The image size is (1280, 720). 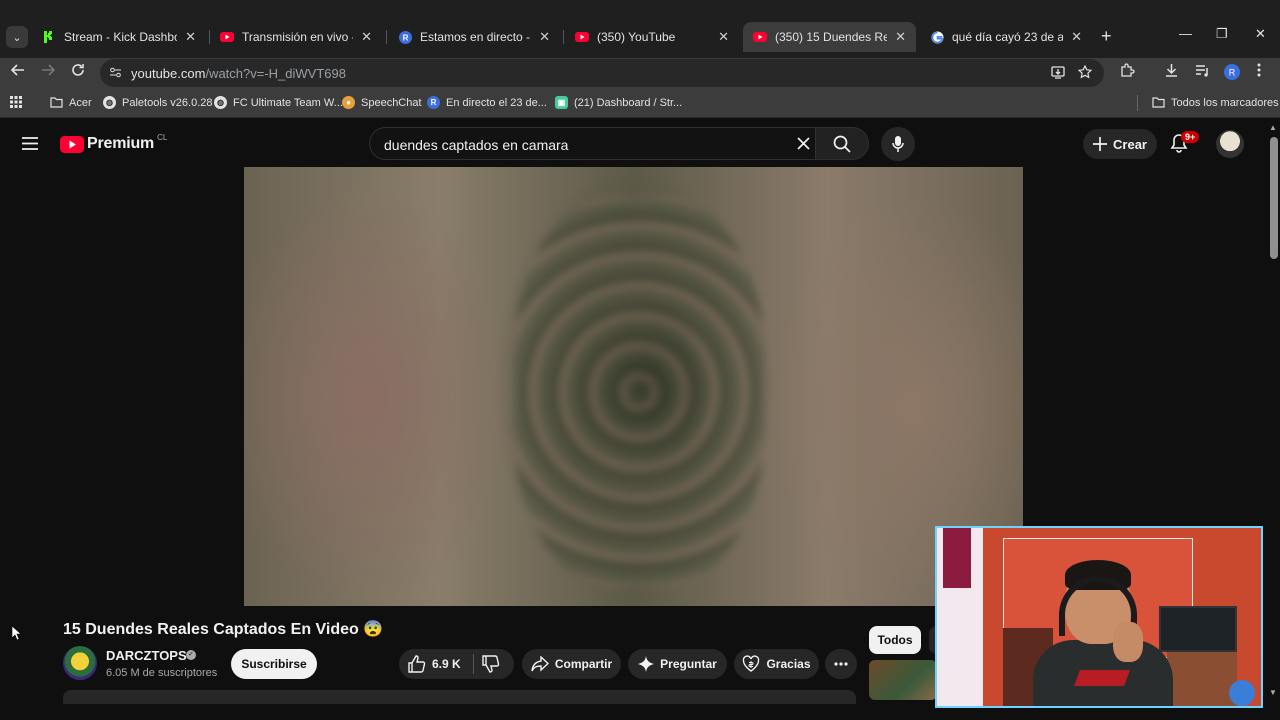 I want to click on channel-name: DARCZTOPS, so click(x=146, y=655).